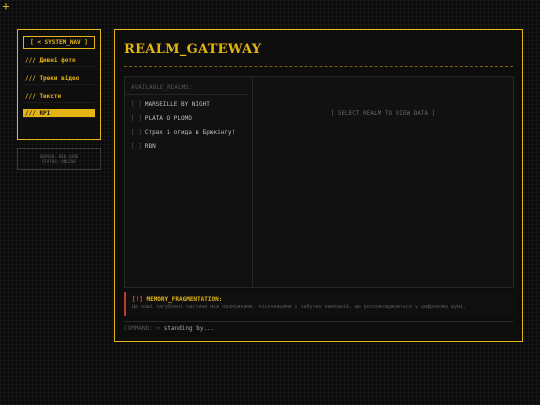  What do you see at coordinates (320, 300) in the screenshot?
I see `alert-title: [!] MEMORY_FRAGMENTATION:` at bounding box center [320, 300].